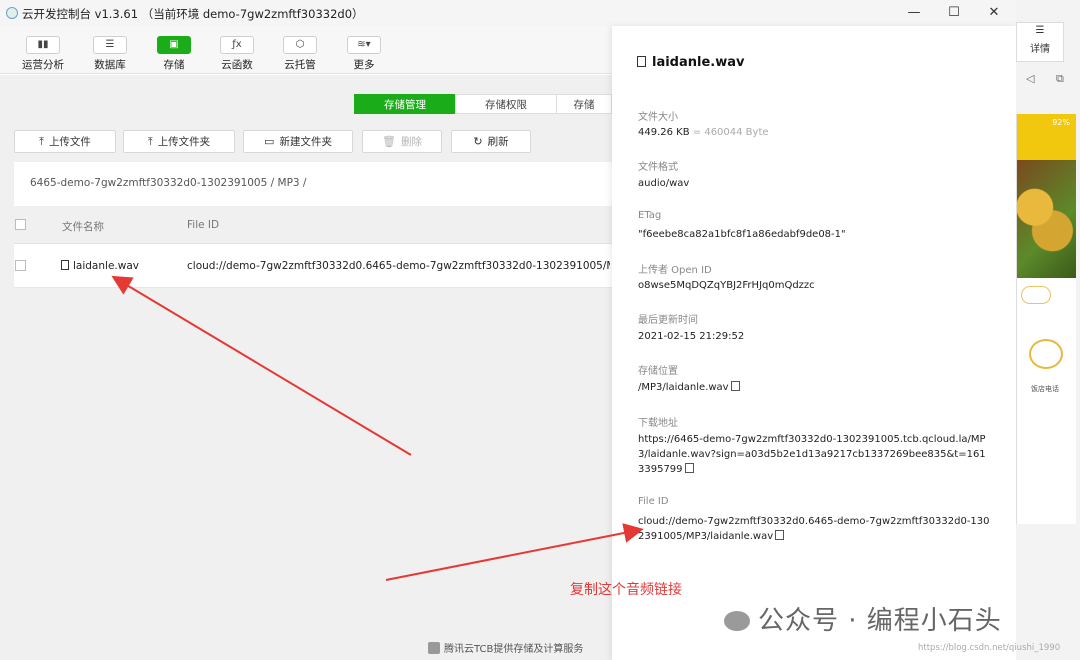 The height and width of the screenshot is (660, 1080). What do you see at coordinates (1046, 354) in the screenshot?
I see `wechat-icon` at bounding box center [1046, 354].